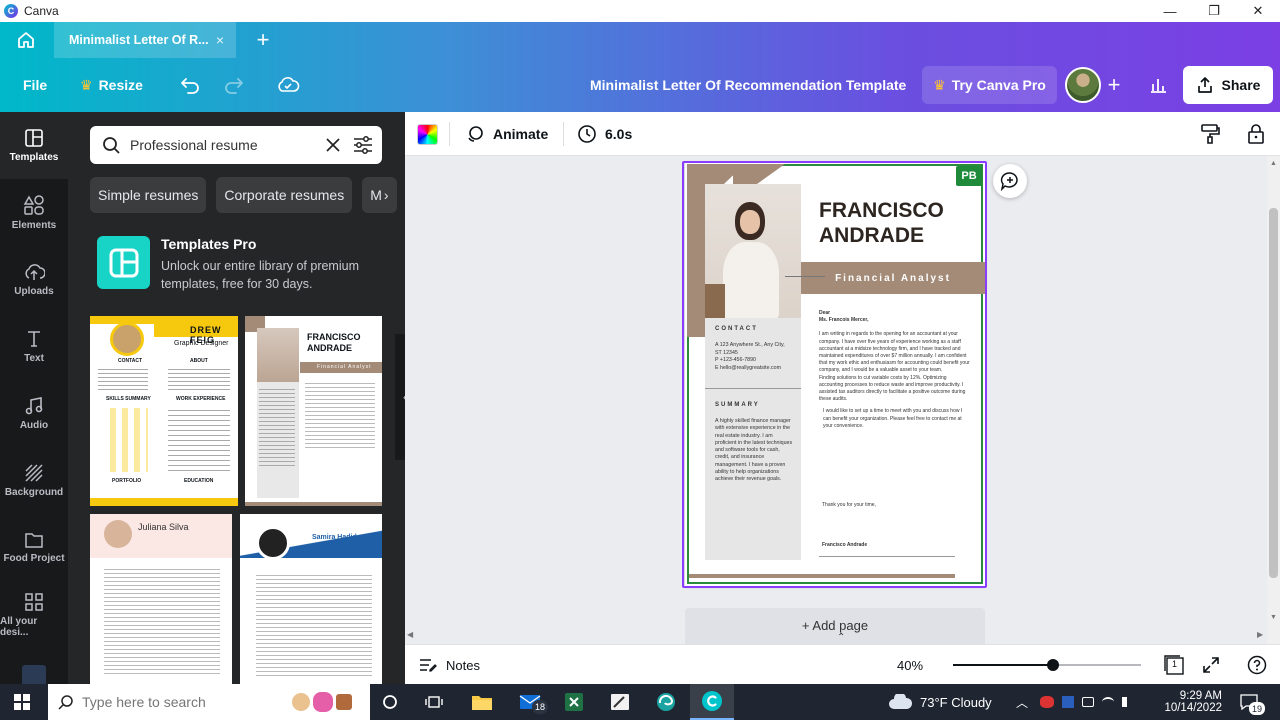 The height and width of the screenshot is (720, 1280). I want to click on animate-label: Animate, so click(521, 134).